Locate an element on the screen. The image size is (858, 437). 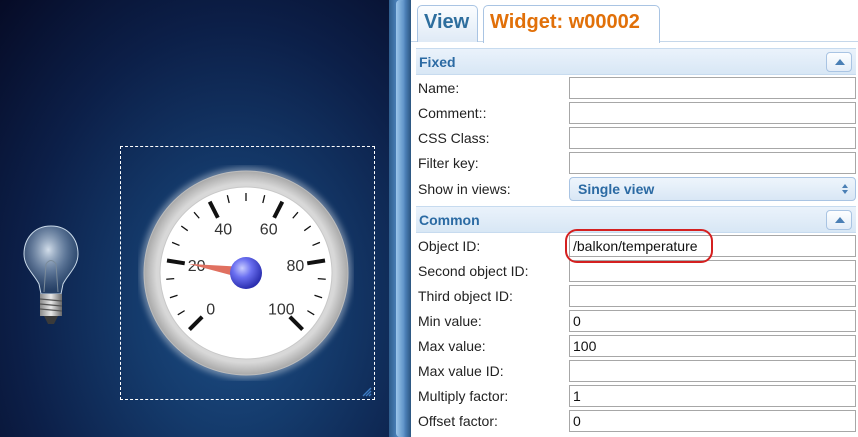
tab-bar: View Widget: w00002 is located at coordinates (634, 21).